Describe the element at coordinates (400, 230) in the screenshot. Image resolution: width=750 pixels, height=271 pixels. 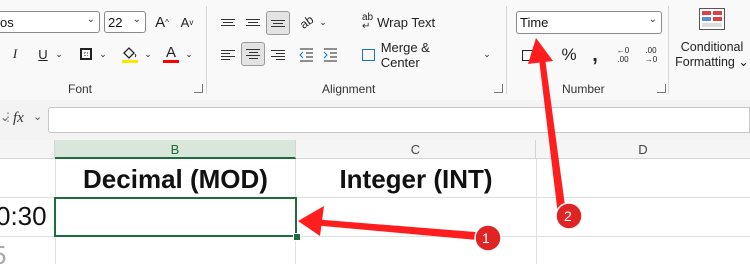
I see `arrow-1-shaft` at that location.